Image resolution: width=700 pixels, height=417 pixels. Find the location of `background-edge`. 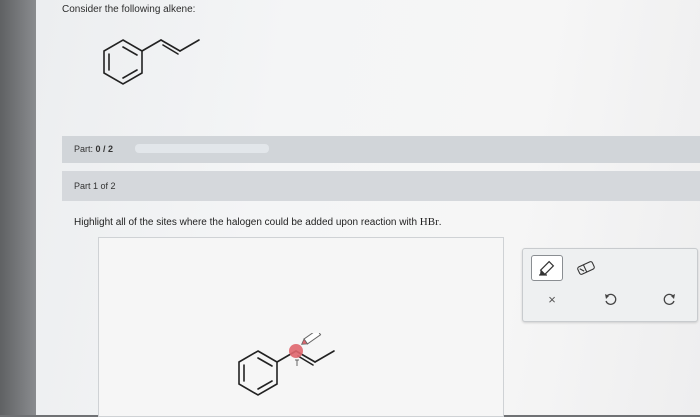

background-edge is located at coordinates (18, 207).